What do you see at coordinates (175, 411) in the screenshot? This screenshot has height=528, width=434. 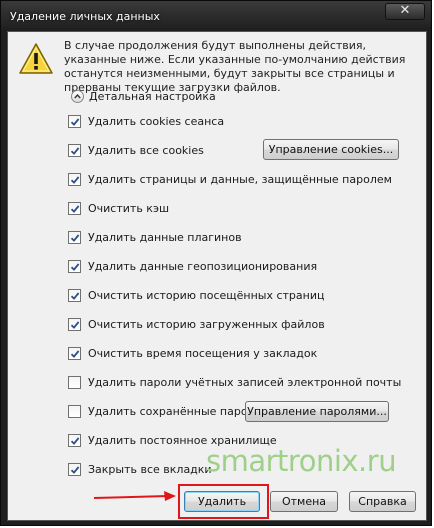 I see `option-label: Удалить сохранённые пароли` at bounding box center [175, 411].